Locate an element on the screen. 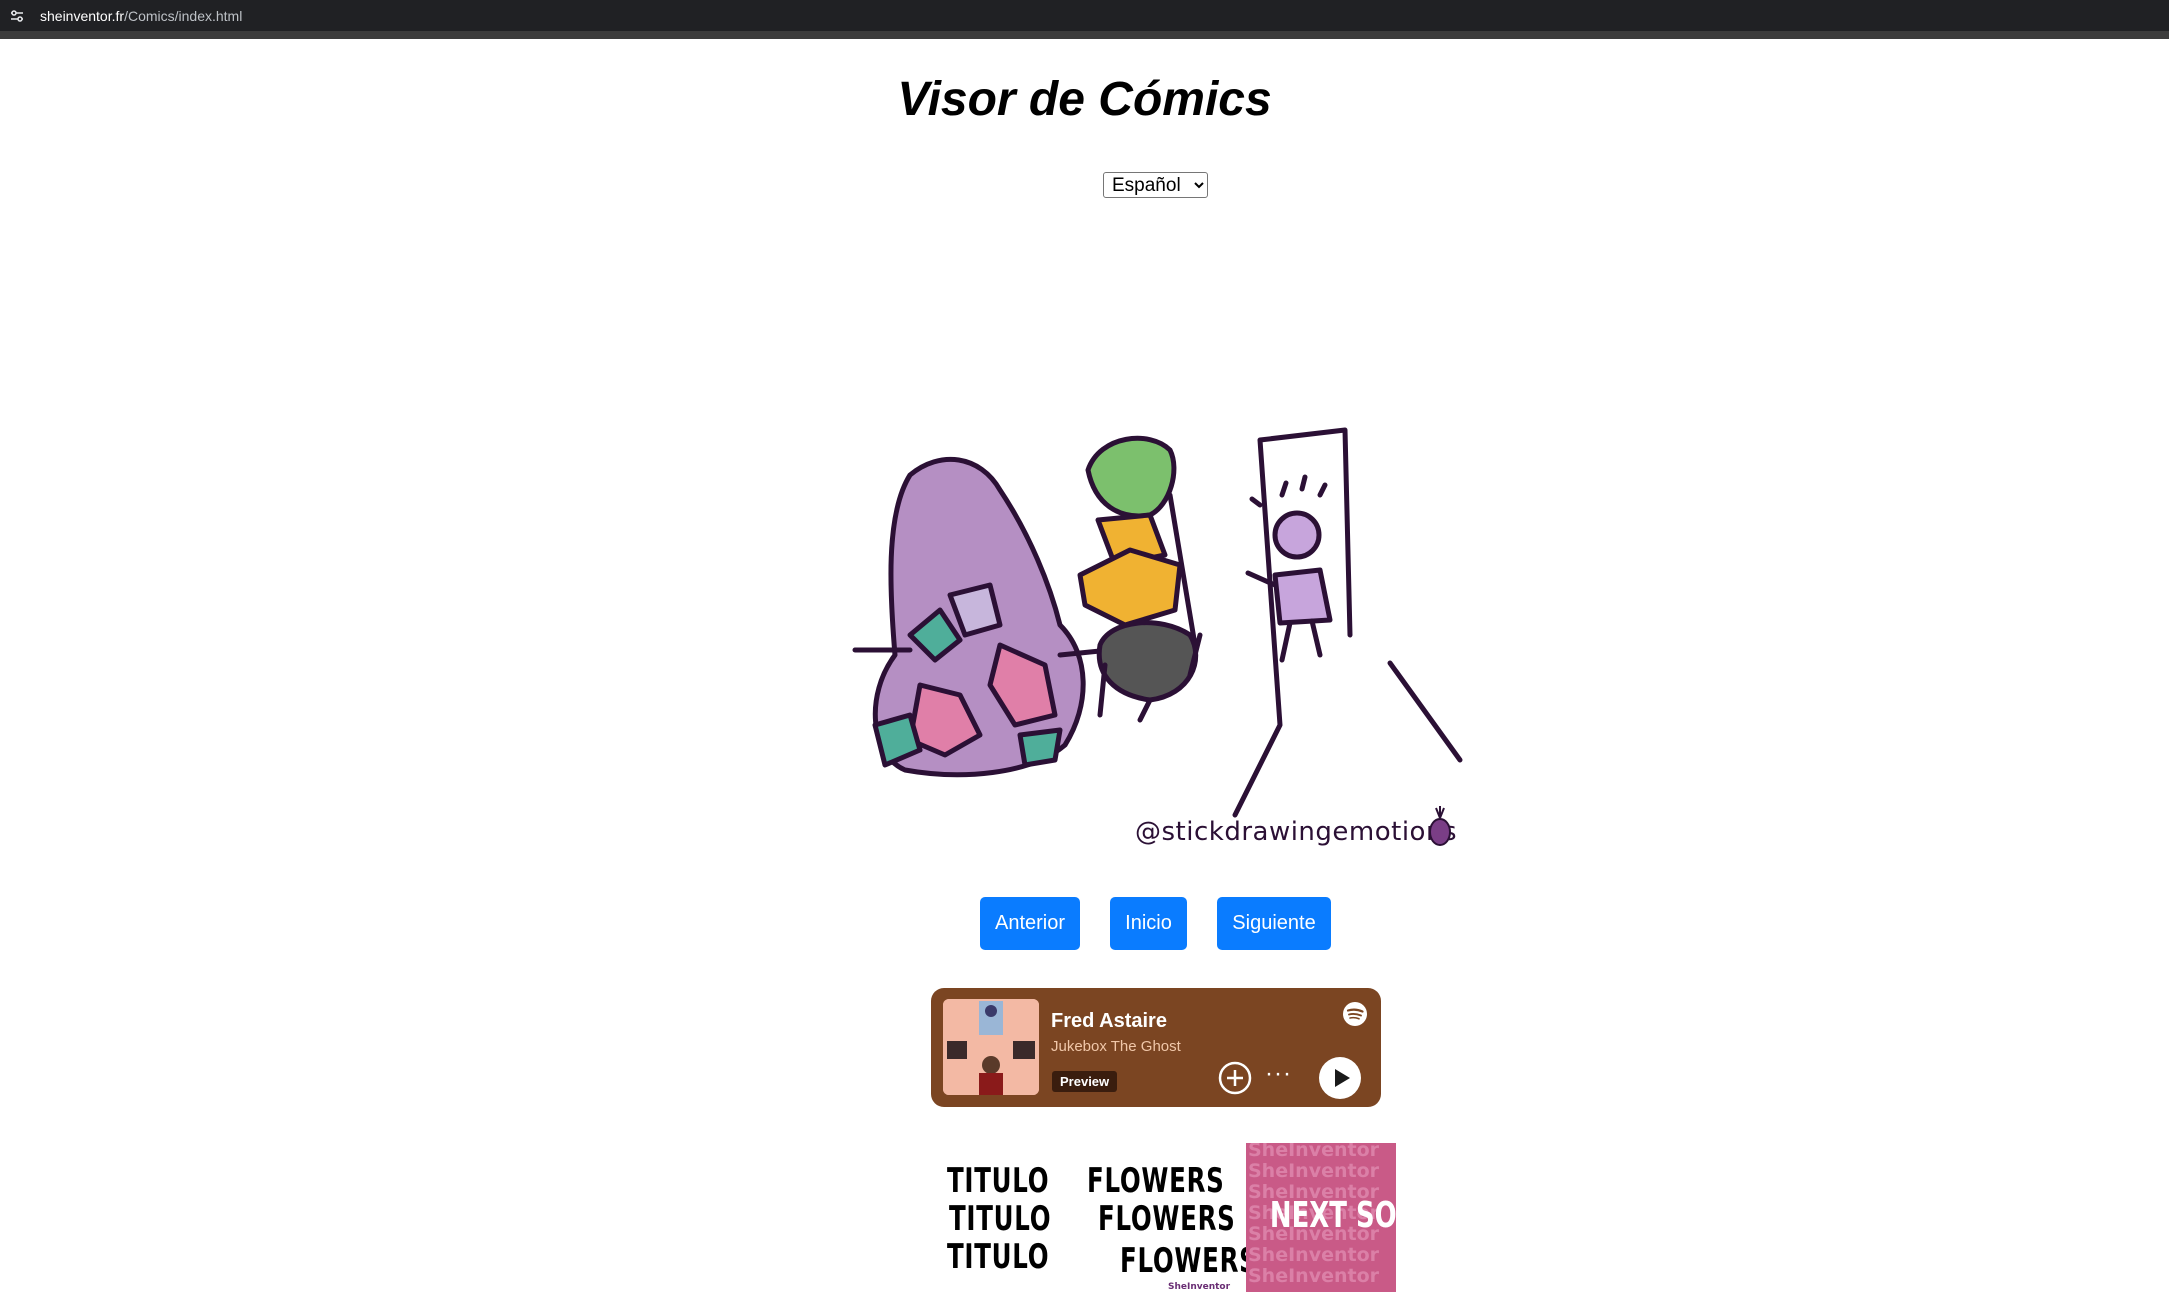 The height and width of the screenshot is (1292, 2169). url-text: sheinventor.fr/Comics/index.html is located at coordinates (141, 16).